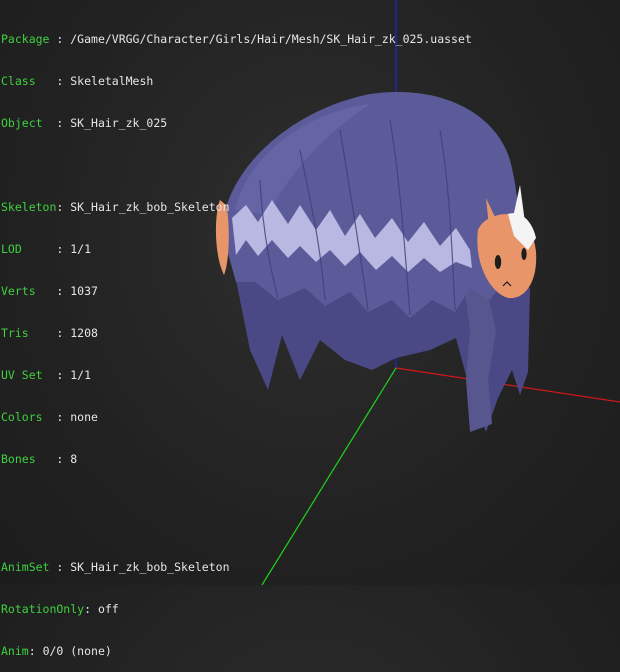 This screenshot has height=672, width=620. What do you see at coordinates (39, 459) in the screenshot?
I see `info-row-bones: Bones : 8` at bounding box center [39, 459].